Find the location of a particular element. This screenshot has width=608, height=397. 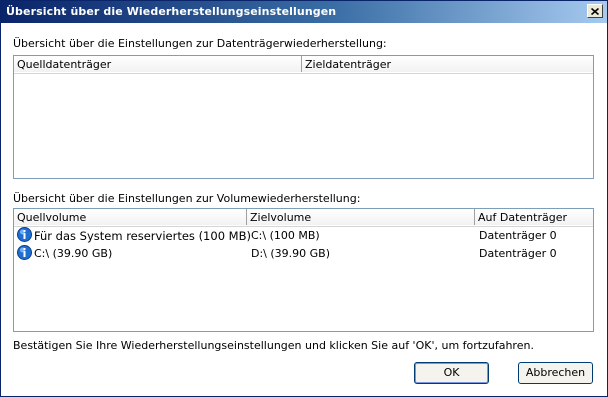

cancel-button: Abbrechen is located at coordinates (555, 373).